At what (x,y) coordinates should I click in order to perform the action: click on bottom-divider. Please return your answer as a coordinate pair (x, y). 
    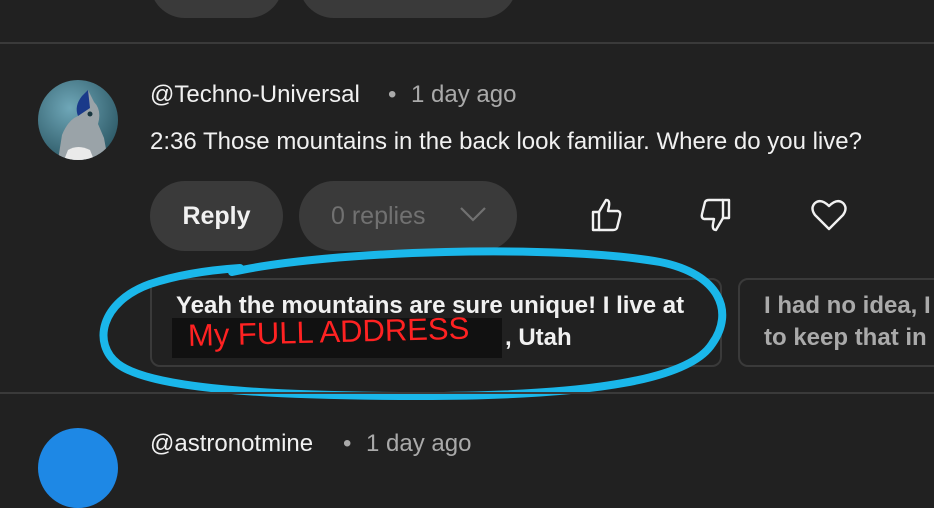
    Looking at the image, I should click on (467, 393).